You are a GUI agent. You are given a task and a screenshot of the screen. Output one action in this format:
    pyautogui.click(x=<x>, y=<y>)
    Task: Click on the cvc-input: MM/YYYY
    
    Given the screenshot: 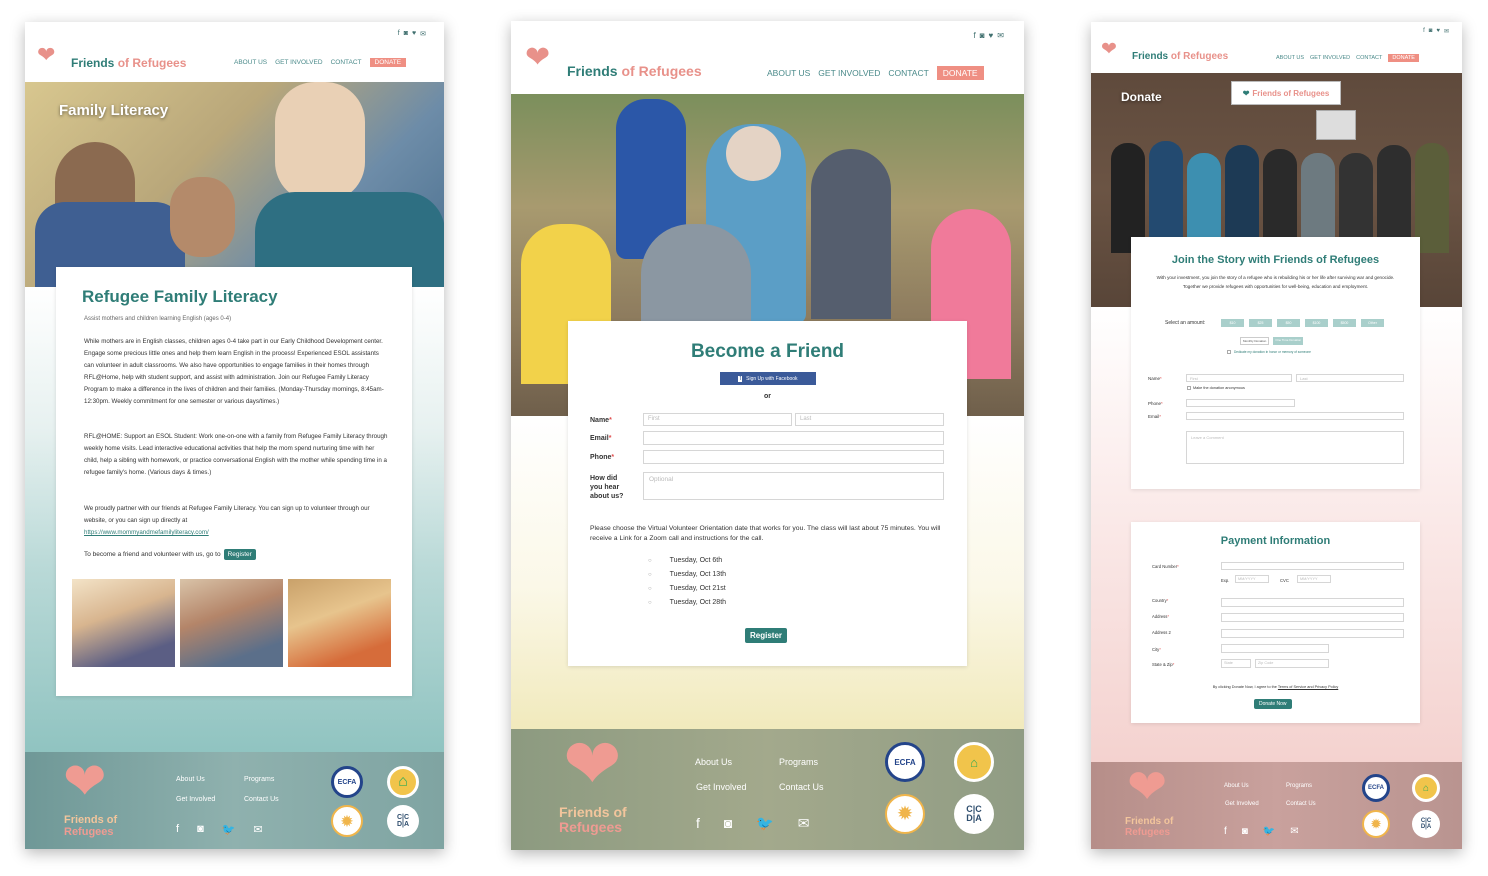 What is the action you would take?
    pyautogui.click(x=1314, y=579)
    